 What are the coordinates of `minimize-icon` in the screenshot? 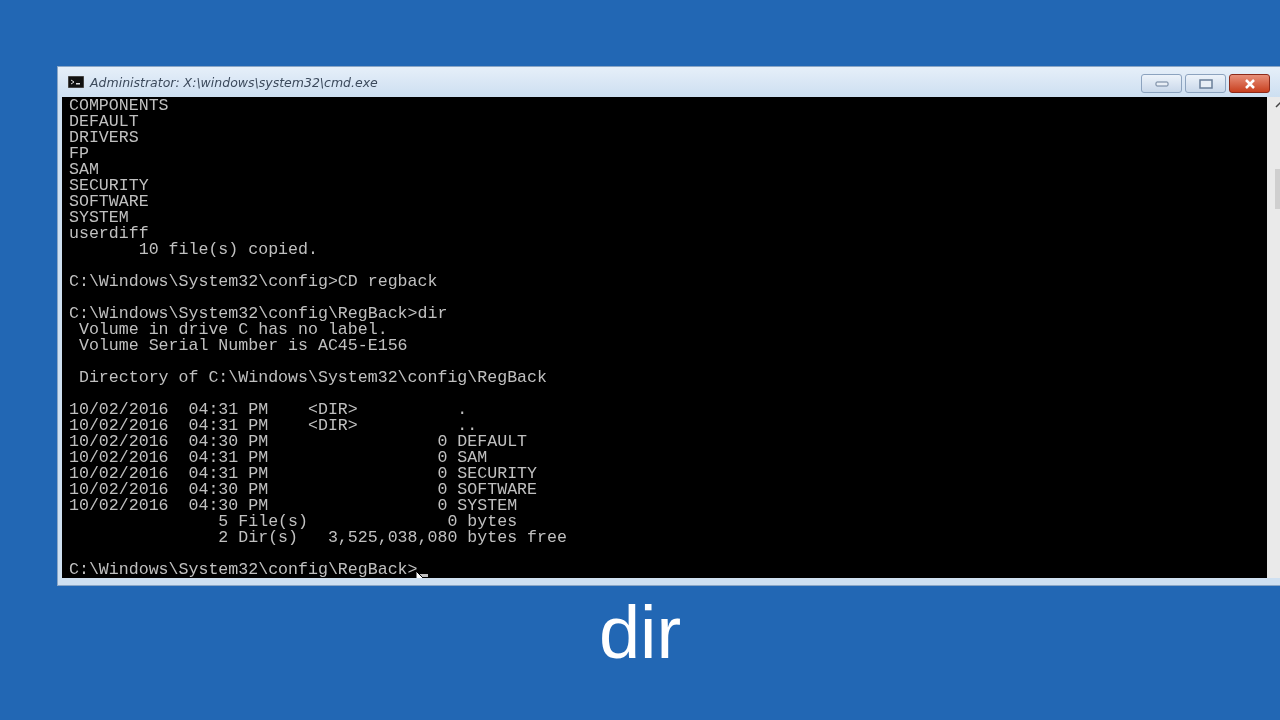 It's located at (1161, 83).